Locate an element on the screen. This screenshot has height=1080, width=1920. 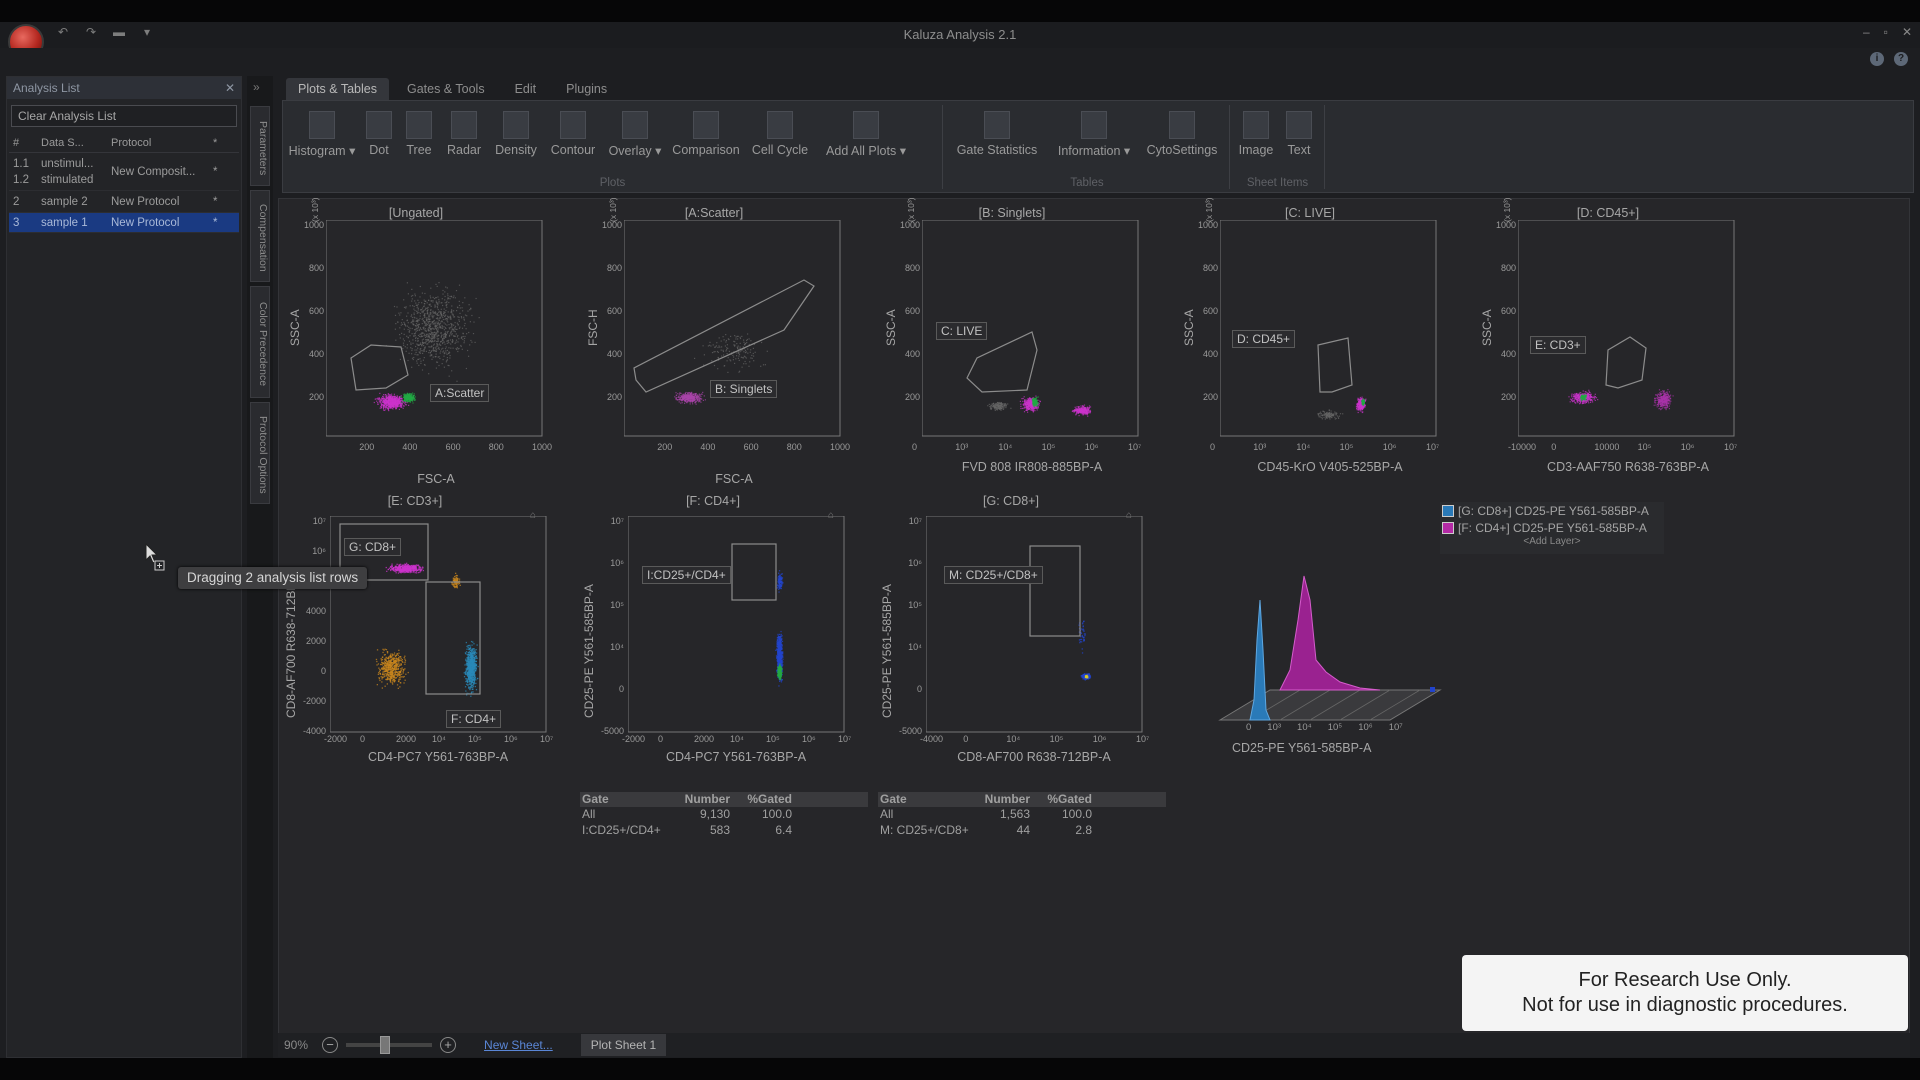
list-item-selected: 3 sample 1 New Protocol * is located at coordinates (124, 223).